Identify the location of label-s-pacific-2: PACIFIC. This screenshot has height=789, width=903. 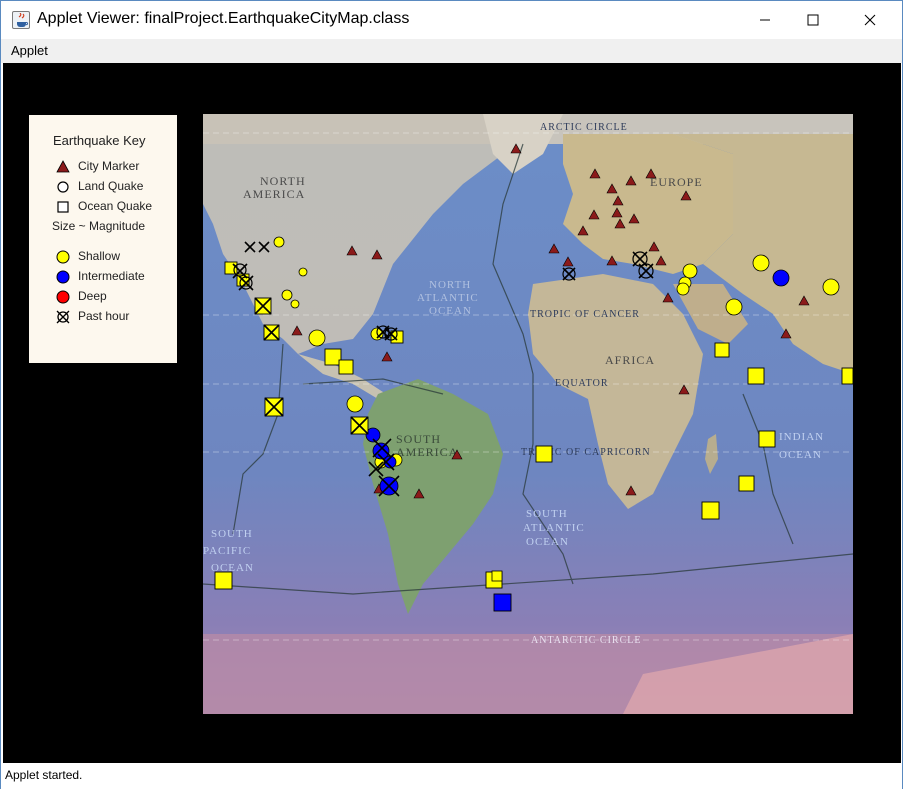
(227, 551).